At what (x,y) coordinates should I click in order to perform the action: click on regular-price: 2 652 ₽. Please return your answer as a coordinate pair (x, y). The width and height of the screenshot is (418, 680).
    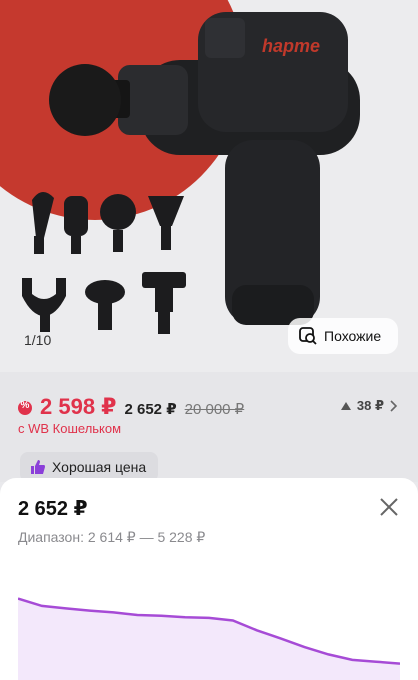
    Looking at the image, I should click on (150, 409).